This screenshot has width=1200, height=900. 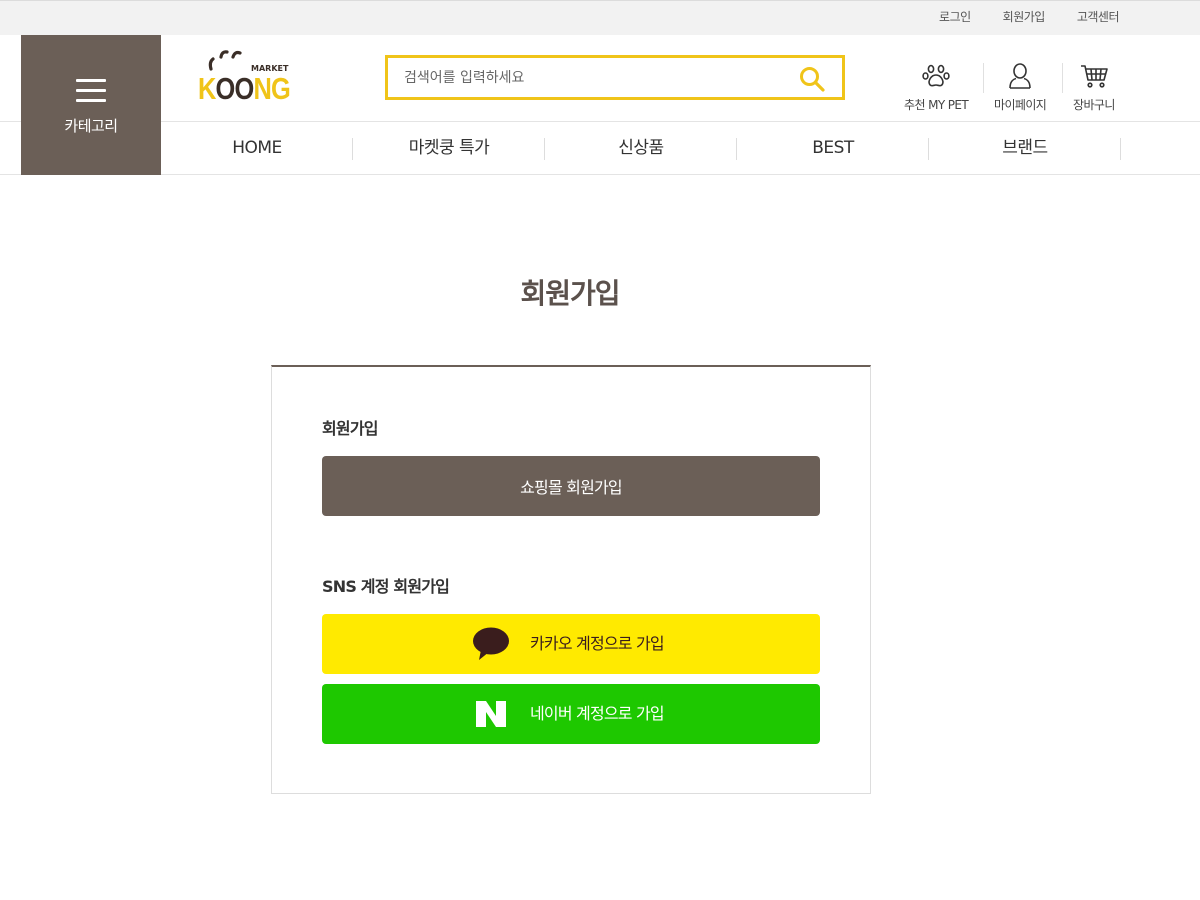 What do you see at coordinates (91, 94) in the screenshot?
I see `hamburger-icon` at bounding box center [91, 94].